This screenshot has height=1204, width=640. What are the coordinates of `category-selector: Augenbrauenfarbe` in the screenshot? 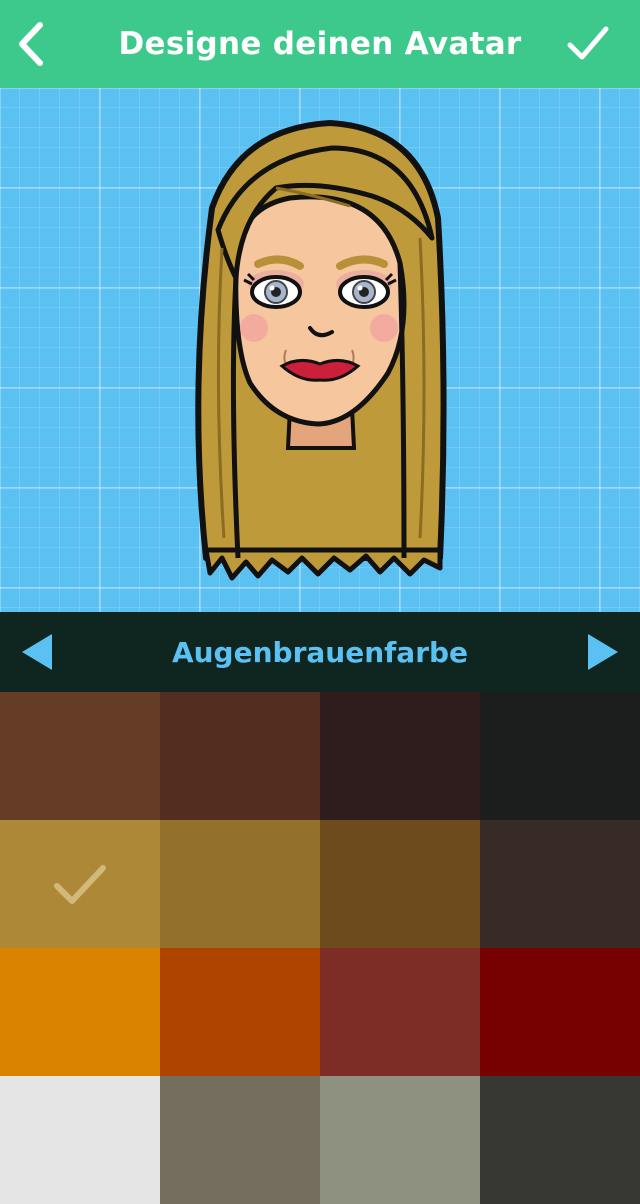 It's located at (320, 652).